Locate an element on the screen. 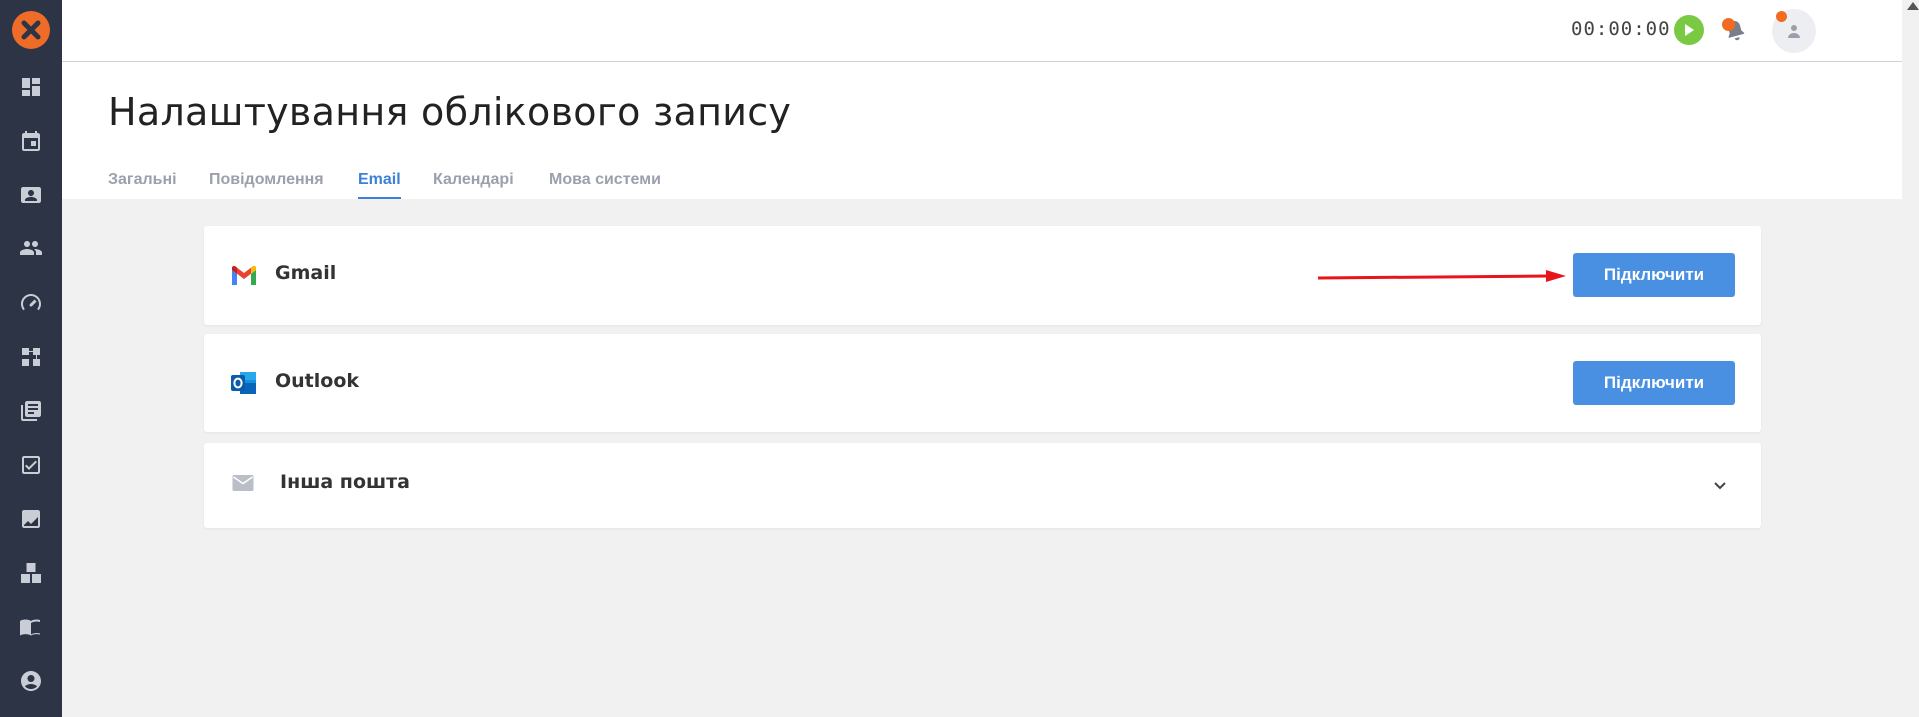  gmail-label: Gmail is located at coordinates (306, 273).